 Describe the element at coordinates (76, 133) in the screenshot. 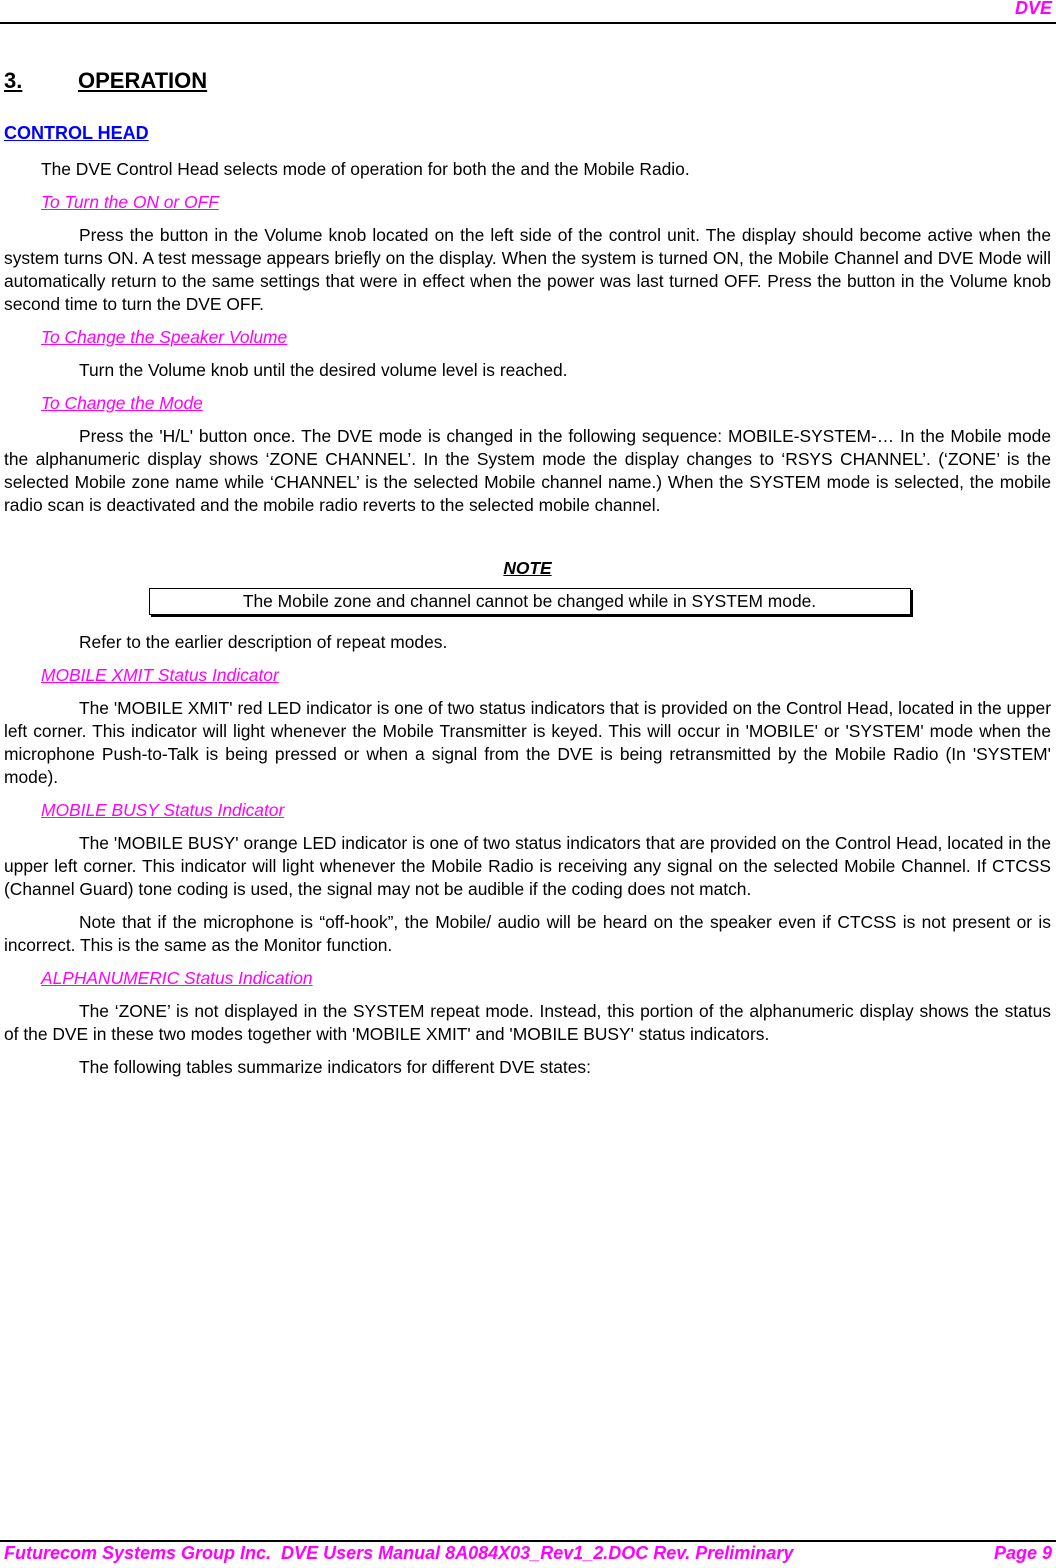

I see `section-heading: CONTROL HEAD` at that location.